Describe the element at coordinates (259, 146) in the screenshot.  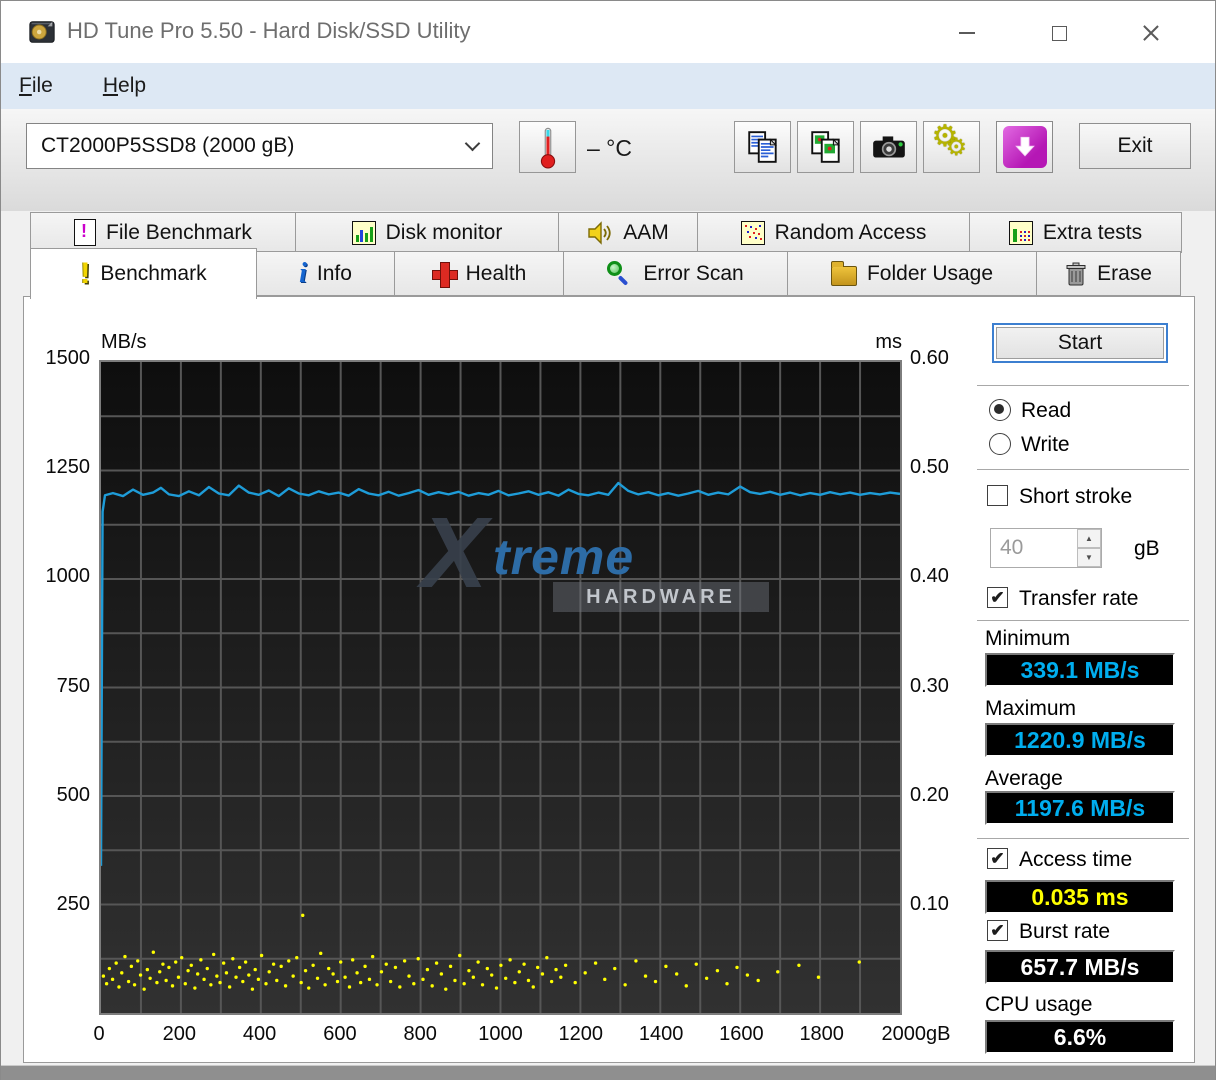
I see `drive-select-dropdown: CT2000P5SSD8 (2000 gB)` at that location.